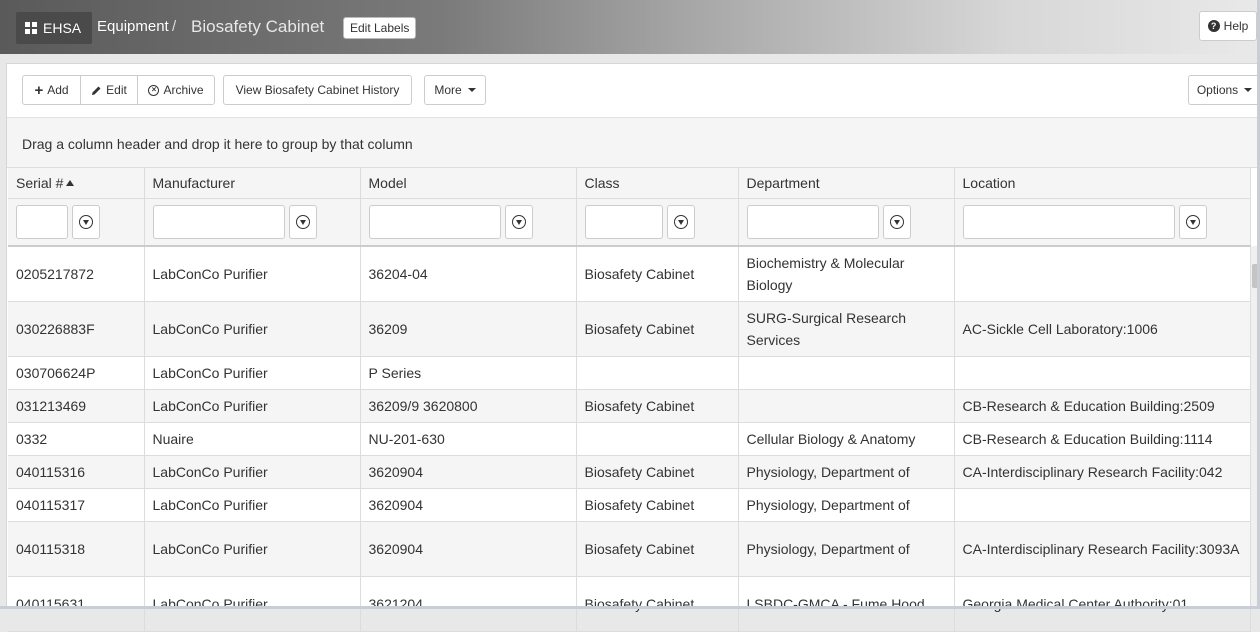 The image size is (1260, 632). I want to click on filter-row, so click(629, 222).